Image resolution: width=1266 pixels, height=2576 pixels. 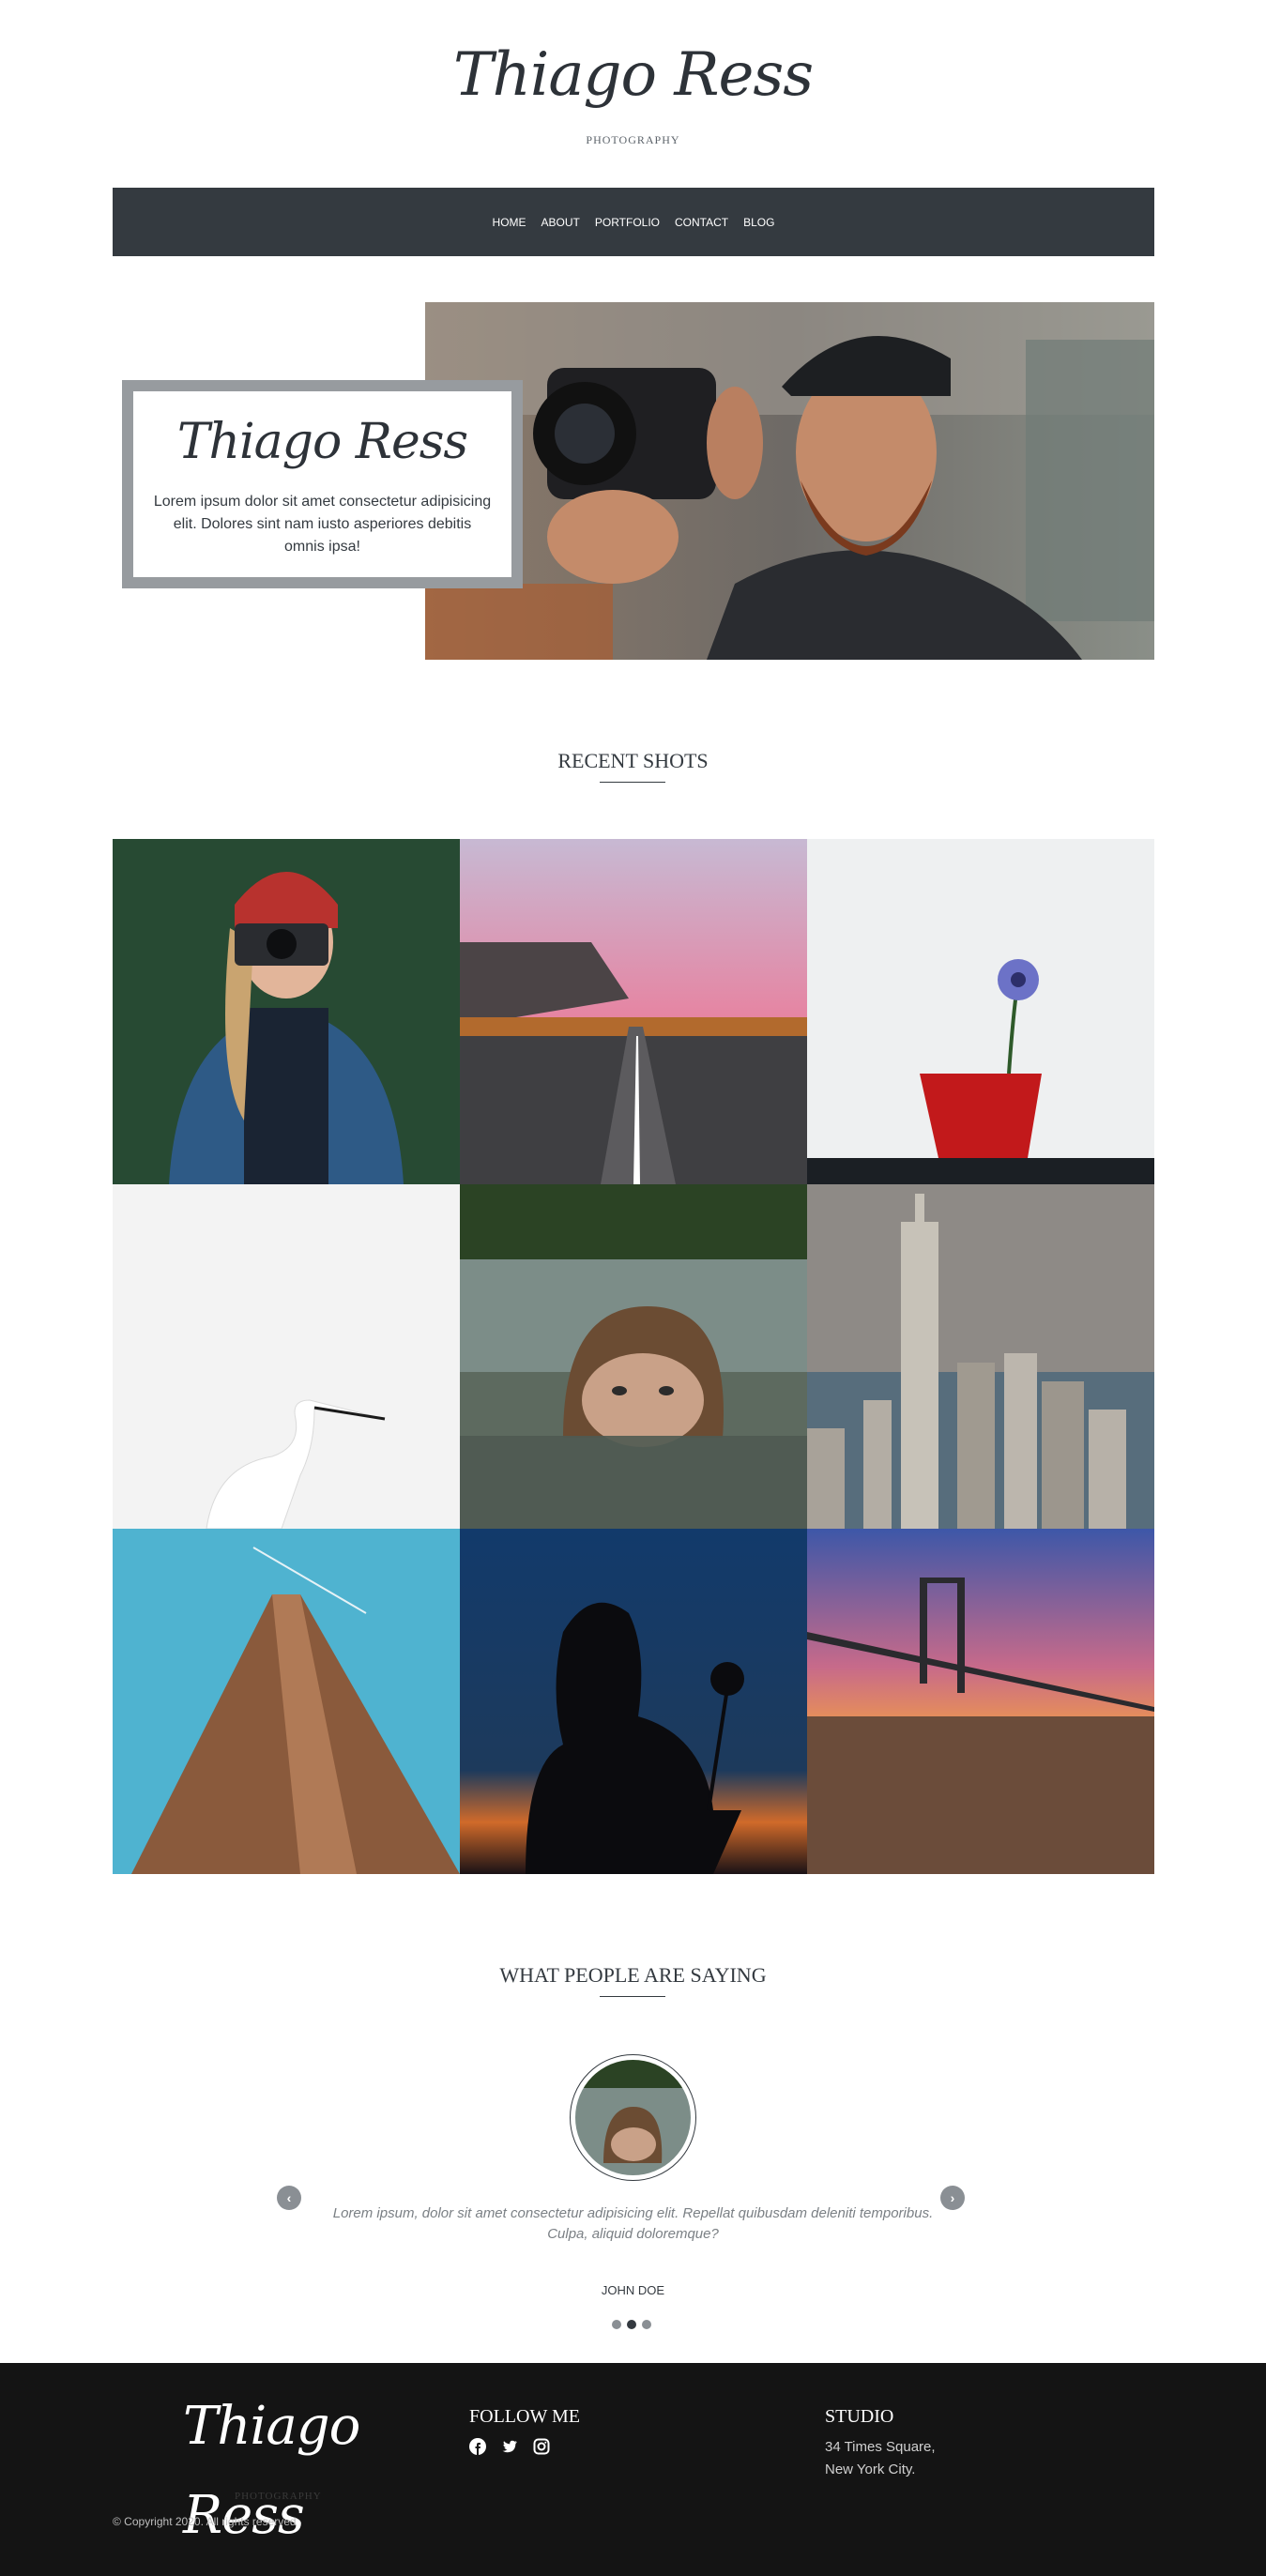 What do you see at coordinates (952, 2197) in the screenshot?
I see `chevron-right-icon: ›` at bounding box center [952, 2197].